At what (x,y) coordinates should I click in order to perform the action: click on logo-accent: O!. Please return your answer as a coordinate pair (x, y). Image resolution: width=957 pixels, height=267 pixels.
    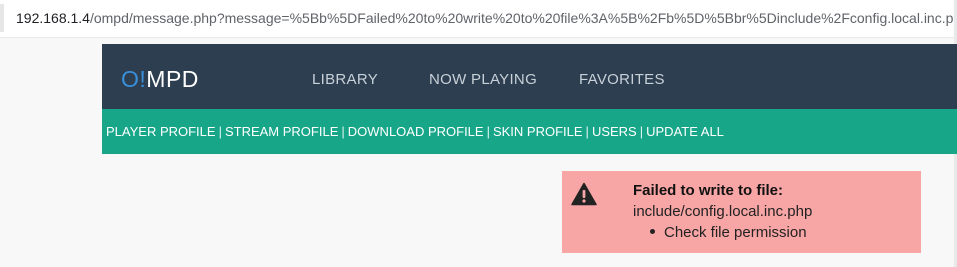
    Looking at the image, I should click on (134, 79).